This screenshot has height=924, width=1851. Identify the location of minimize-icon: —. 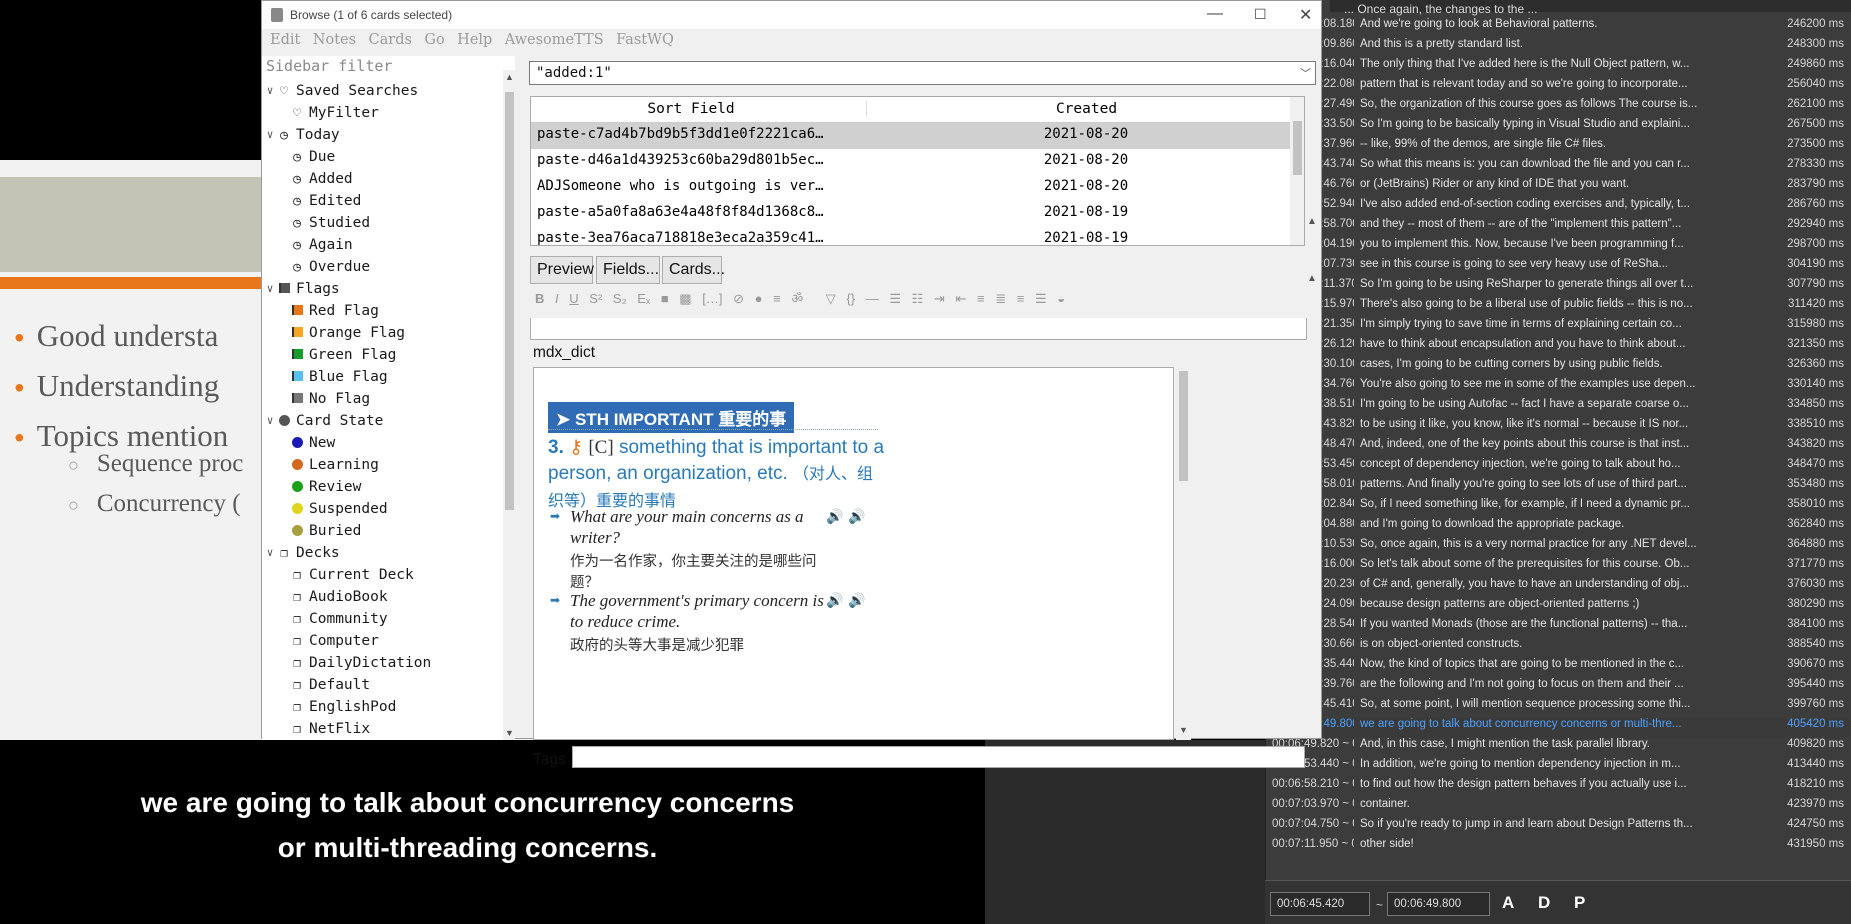
(1215, 14).